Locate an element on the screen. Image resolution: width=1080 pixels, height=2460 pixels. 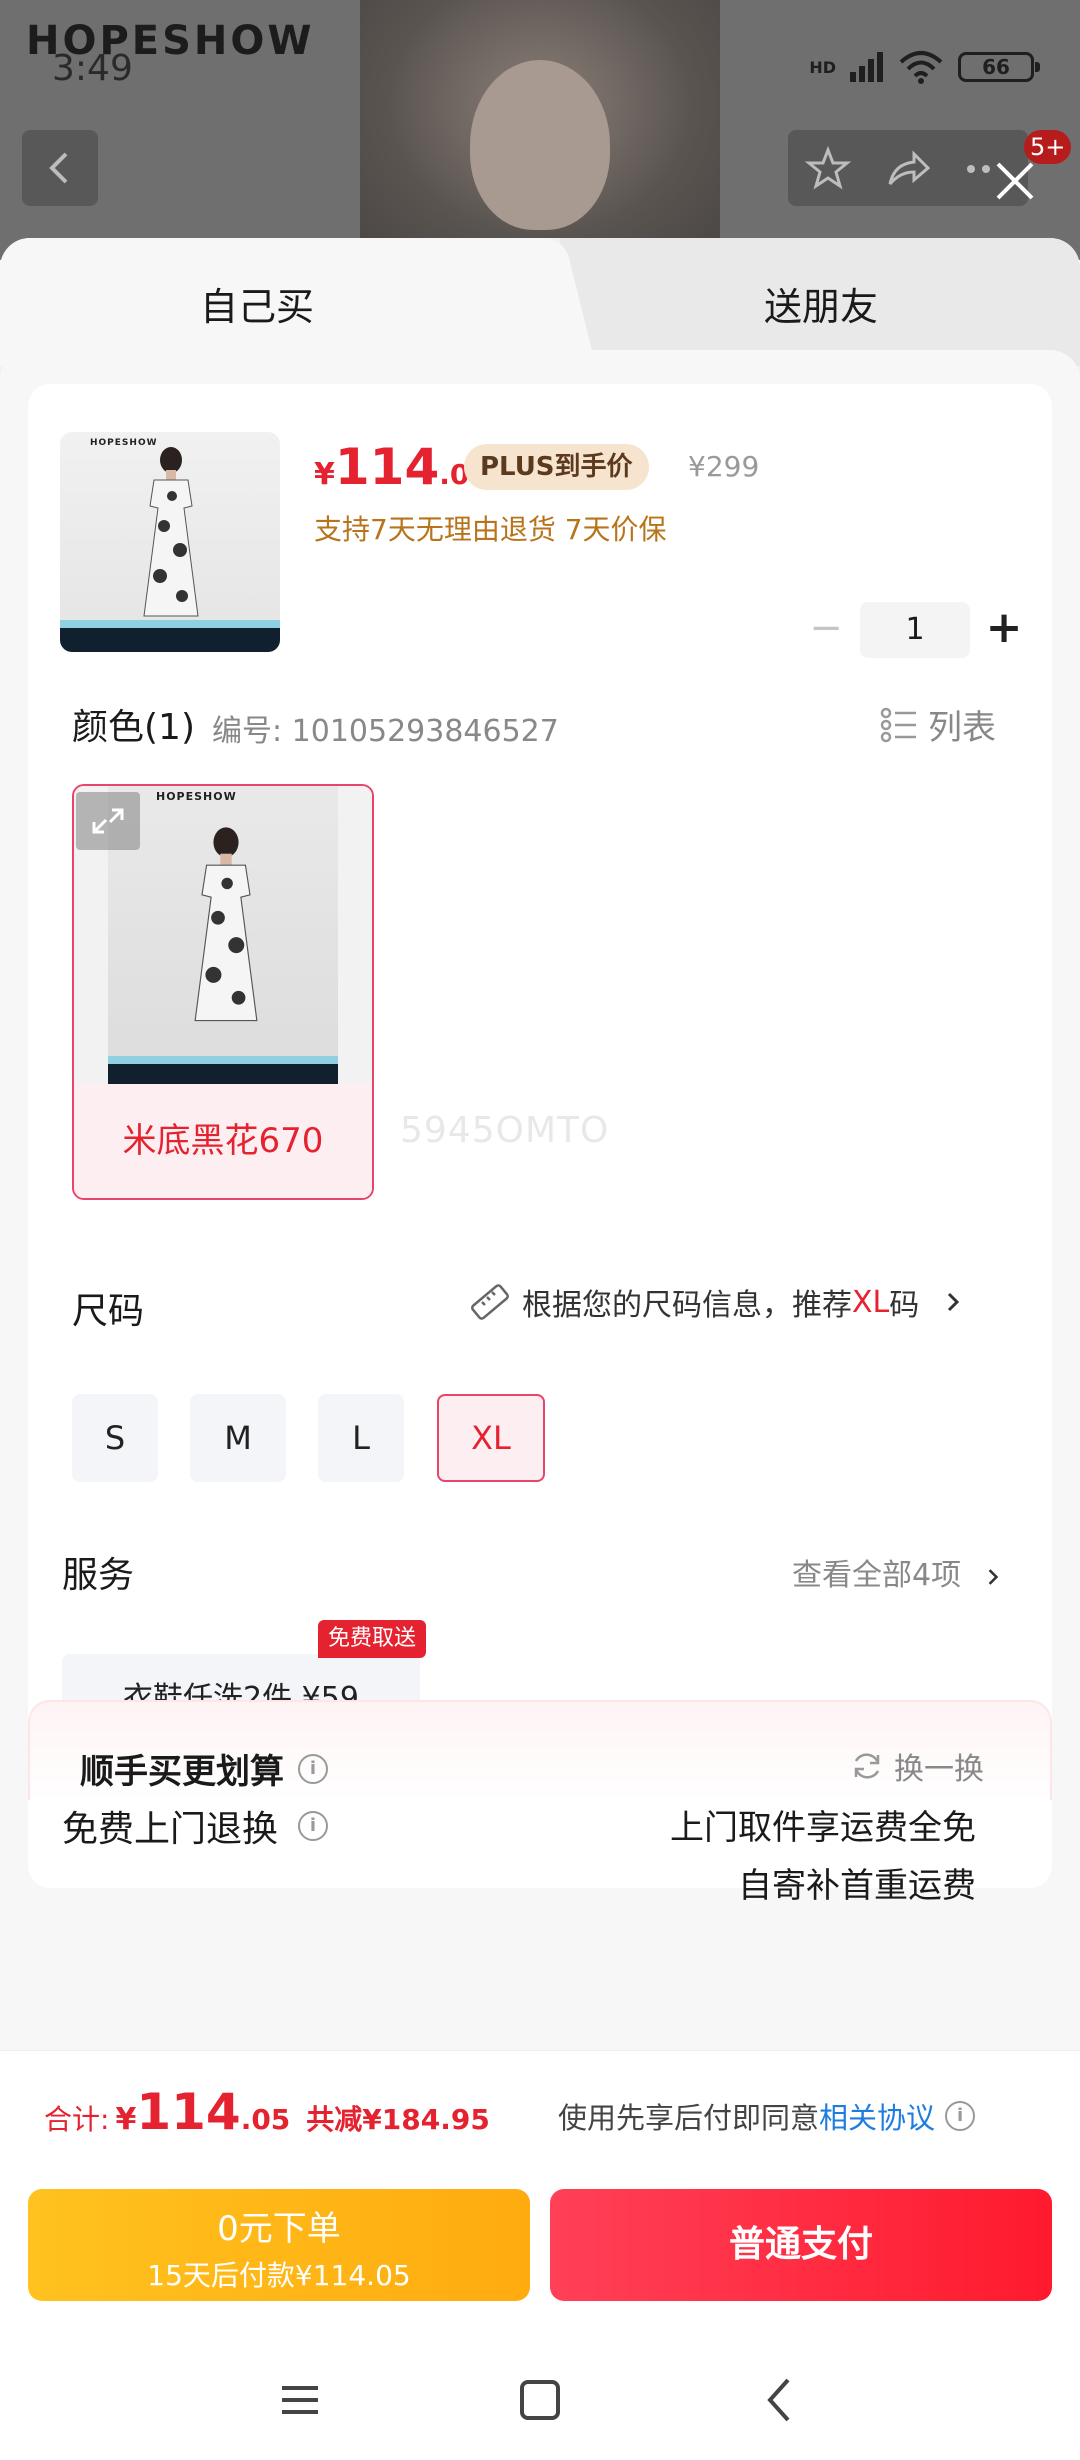
model-face is located at coordinates (540, 145).